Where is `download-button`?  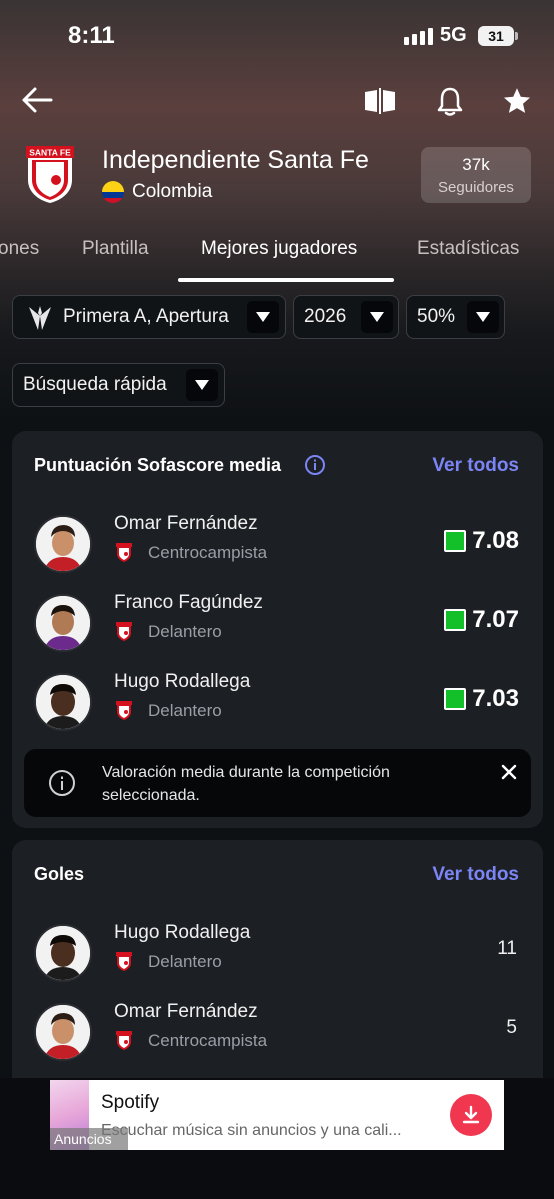 download-button is located at coordinates (471, 1115).